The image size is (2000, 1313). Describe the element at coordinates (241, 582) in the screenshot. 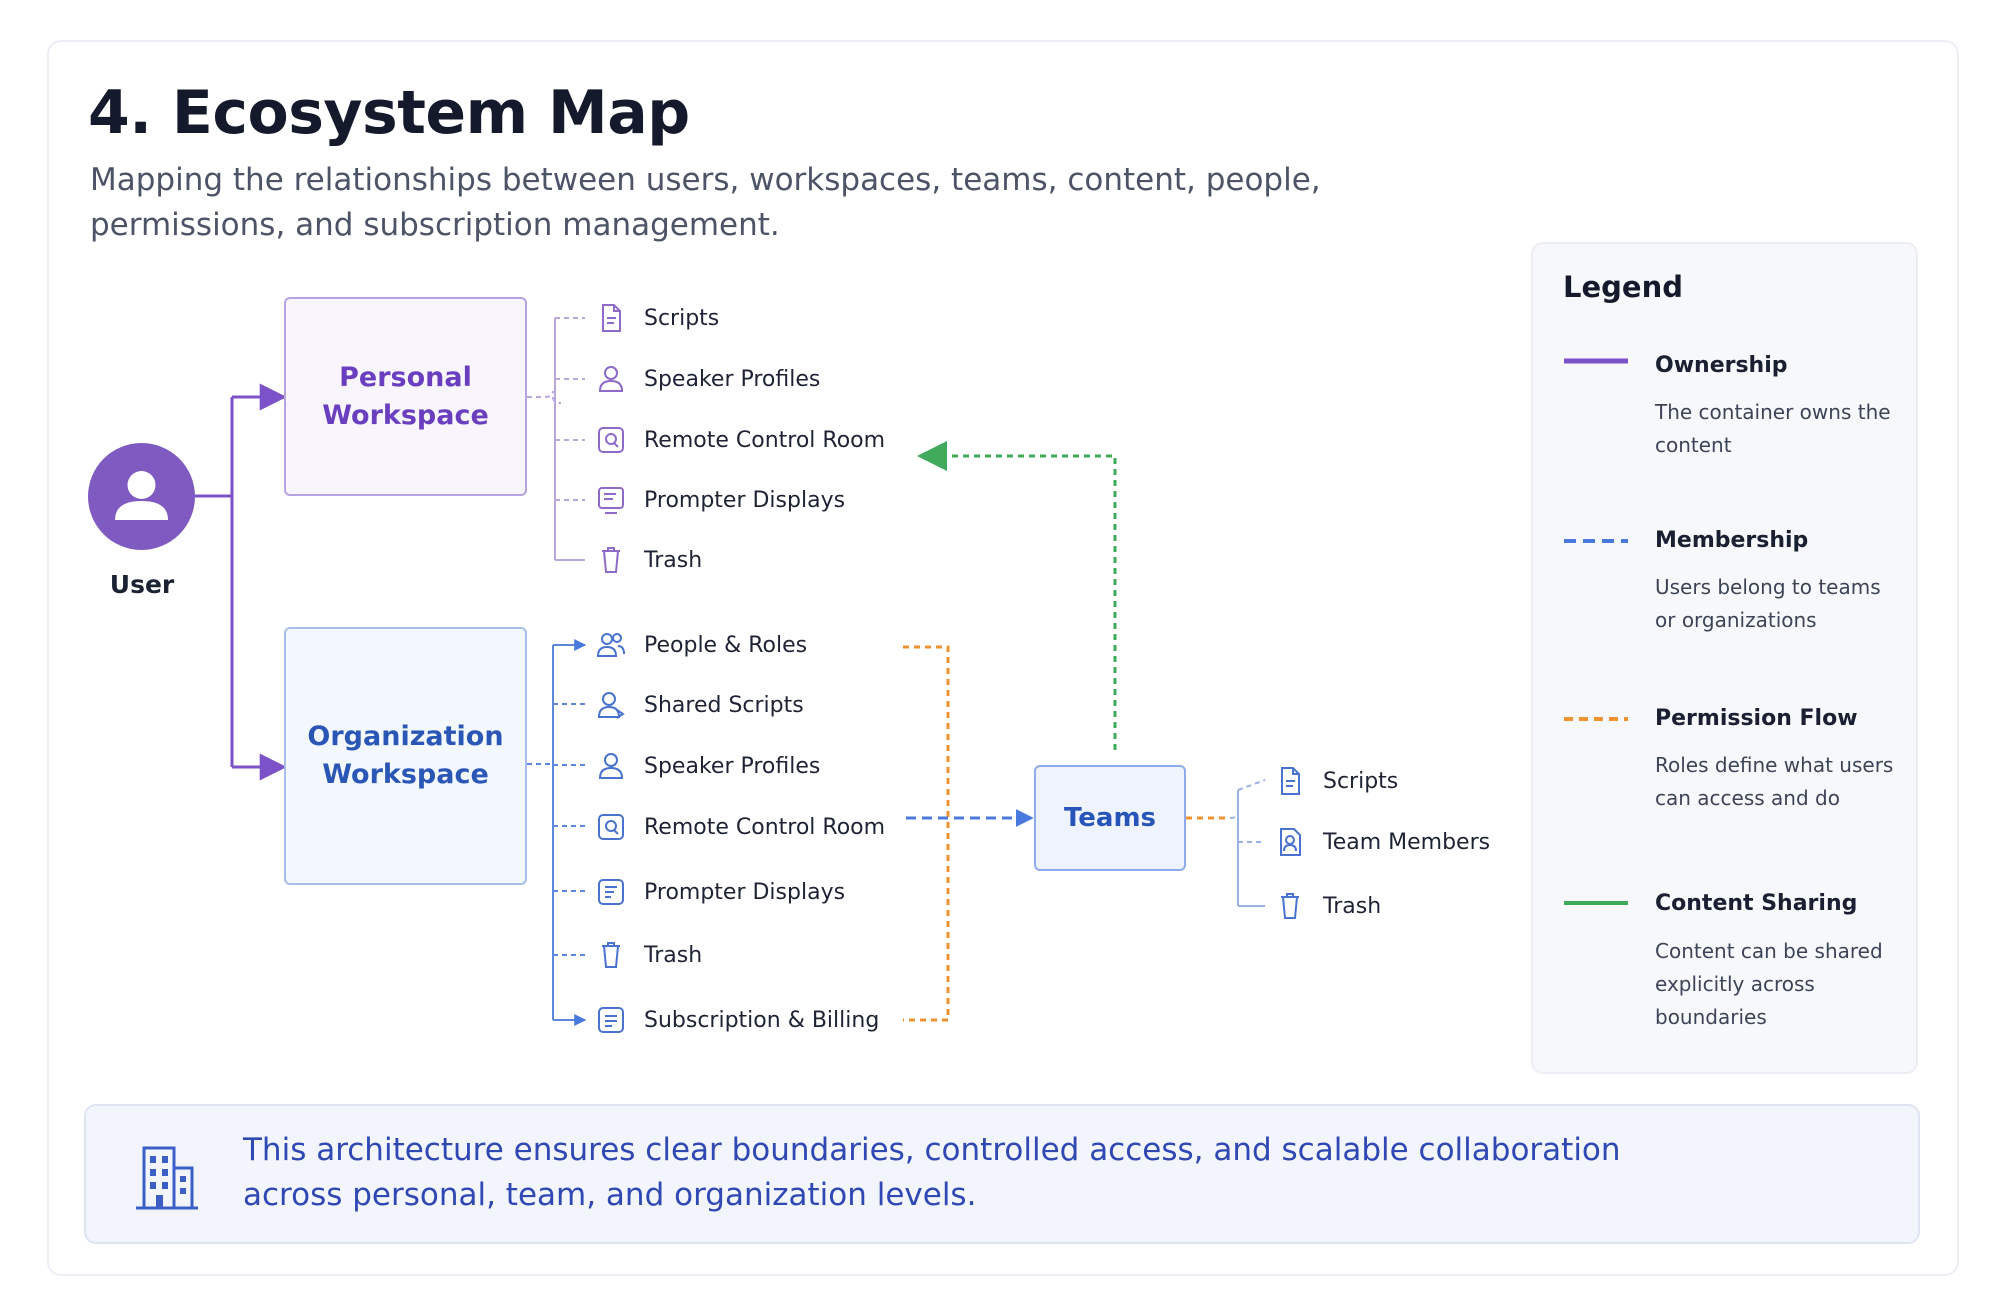

I see `ownership-lines` at that location.